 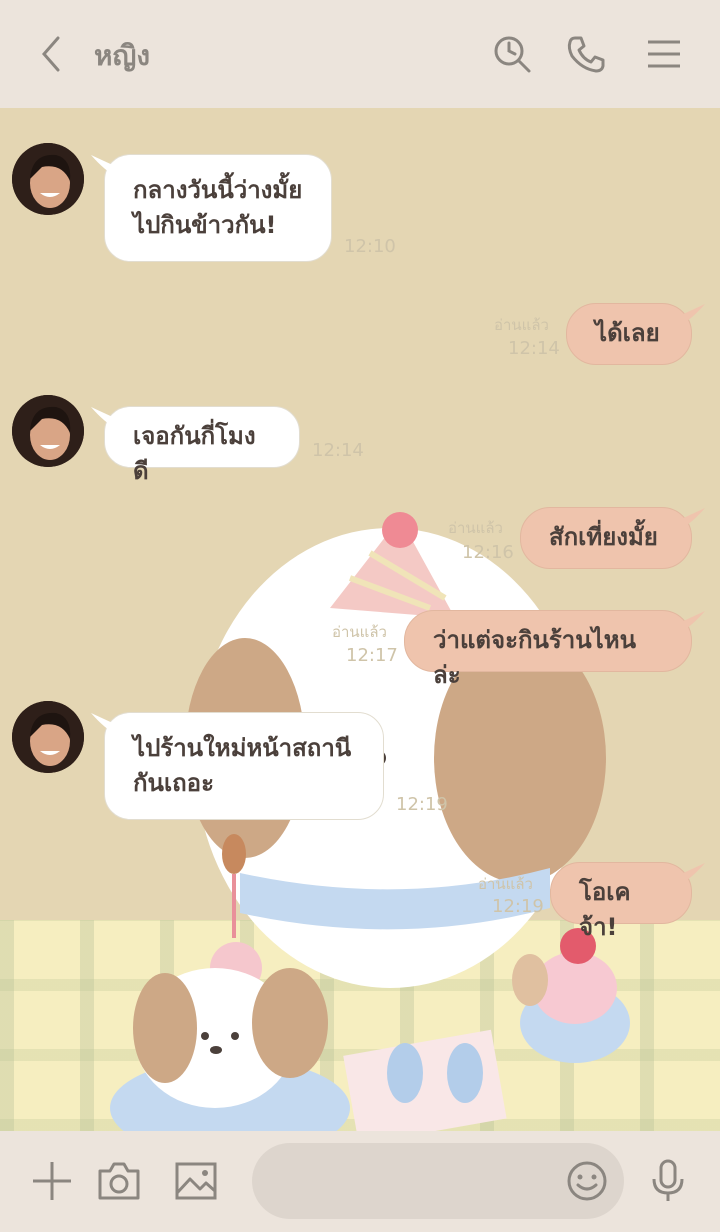 What do you see at coordinates (627, 901) in the screenshot?
I see `outgoing-message-bubble: โอเคจ้า!` at bounding box center [627, 901].